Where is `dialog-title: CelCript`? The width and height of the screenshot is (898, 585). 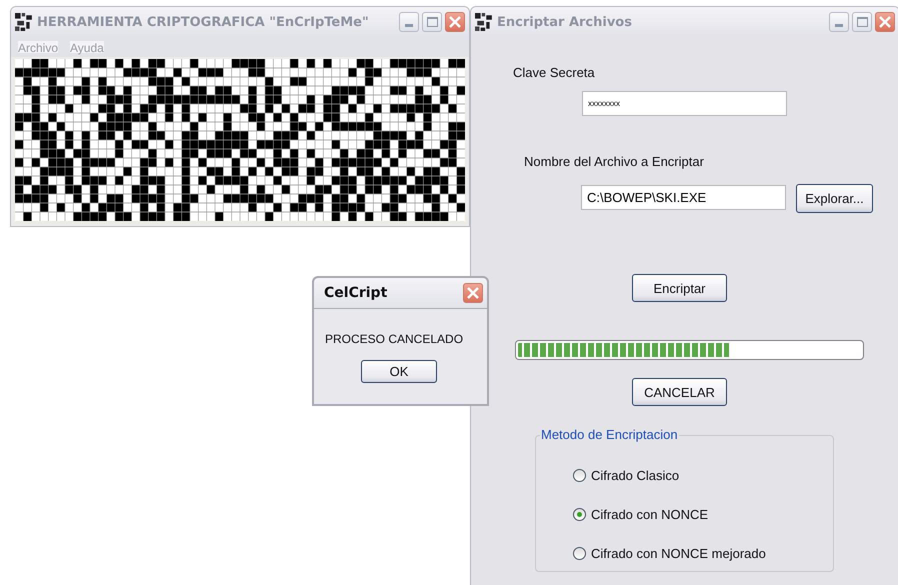 dialog-title: CelCript is located at coordinates (355, 293).